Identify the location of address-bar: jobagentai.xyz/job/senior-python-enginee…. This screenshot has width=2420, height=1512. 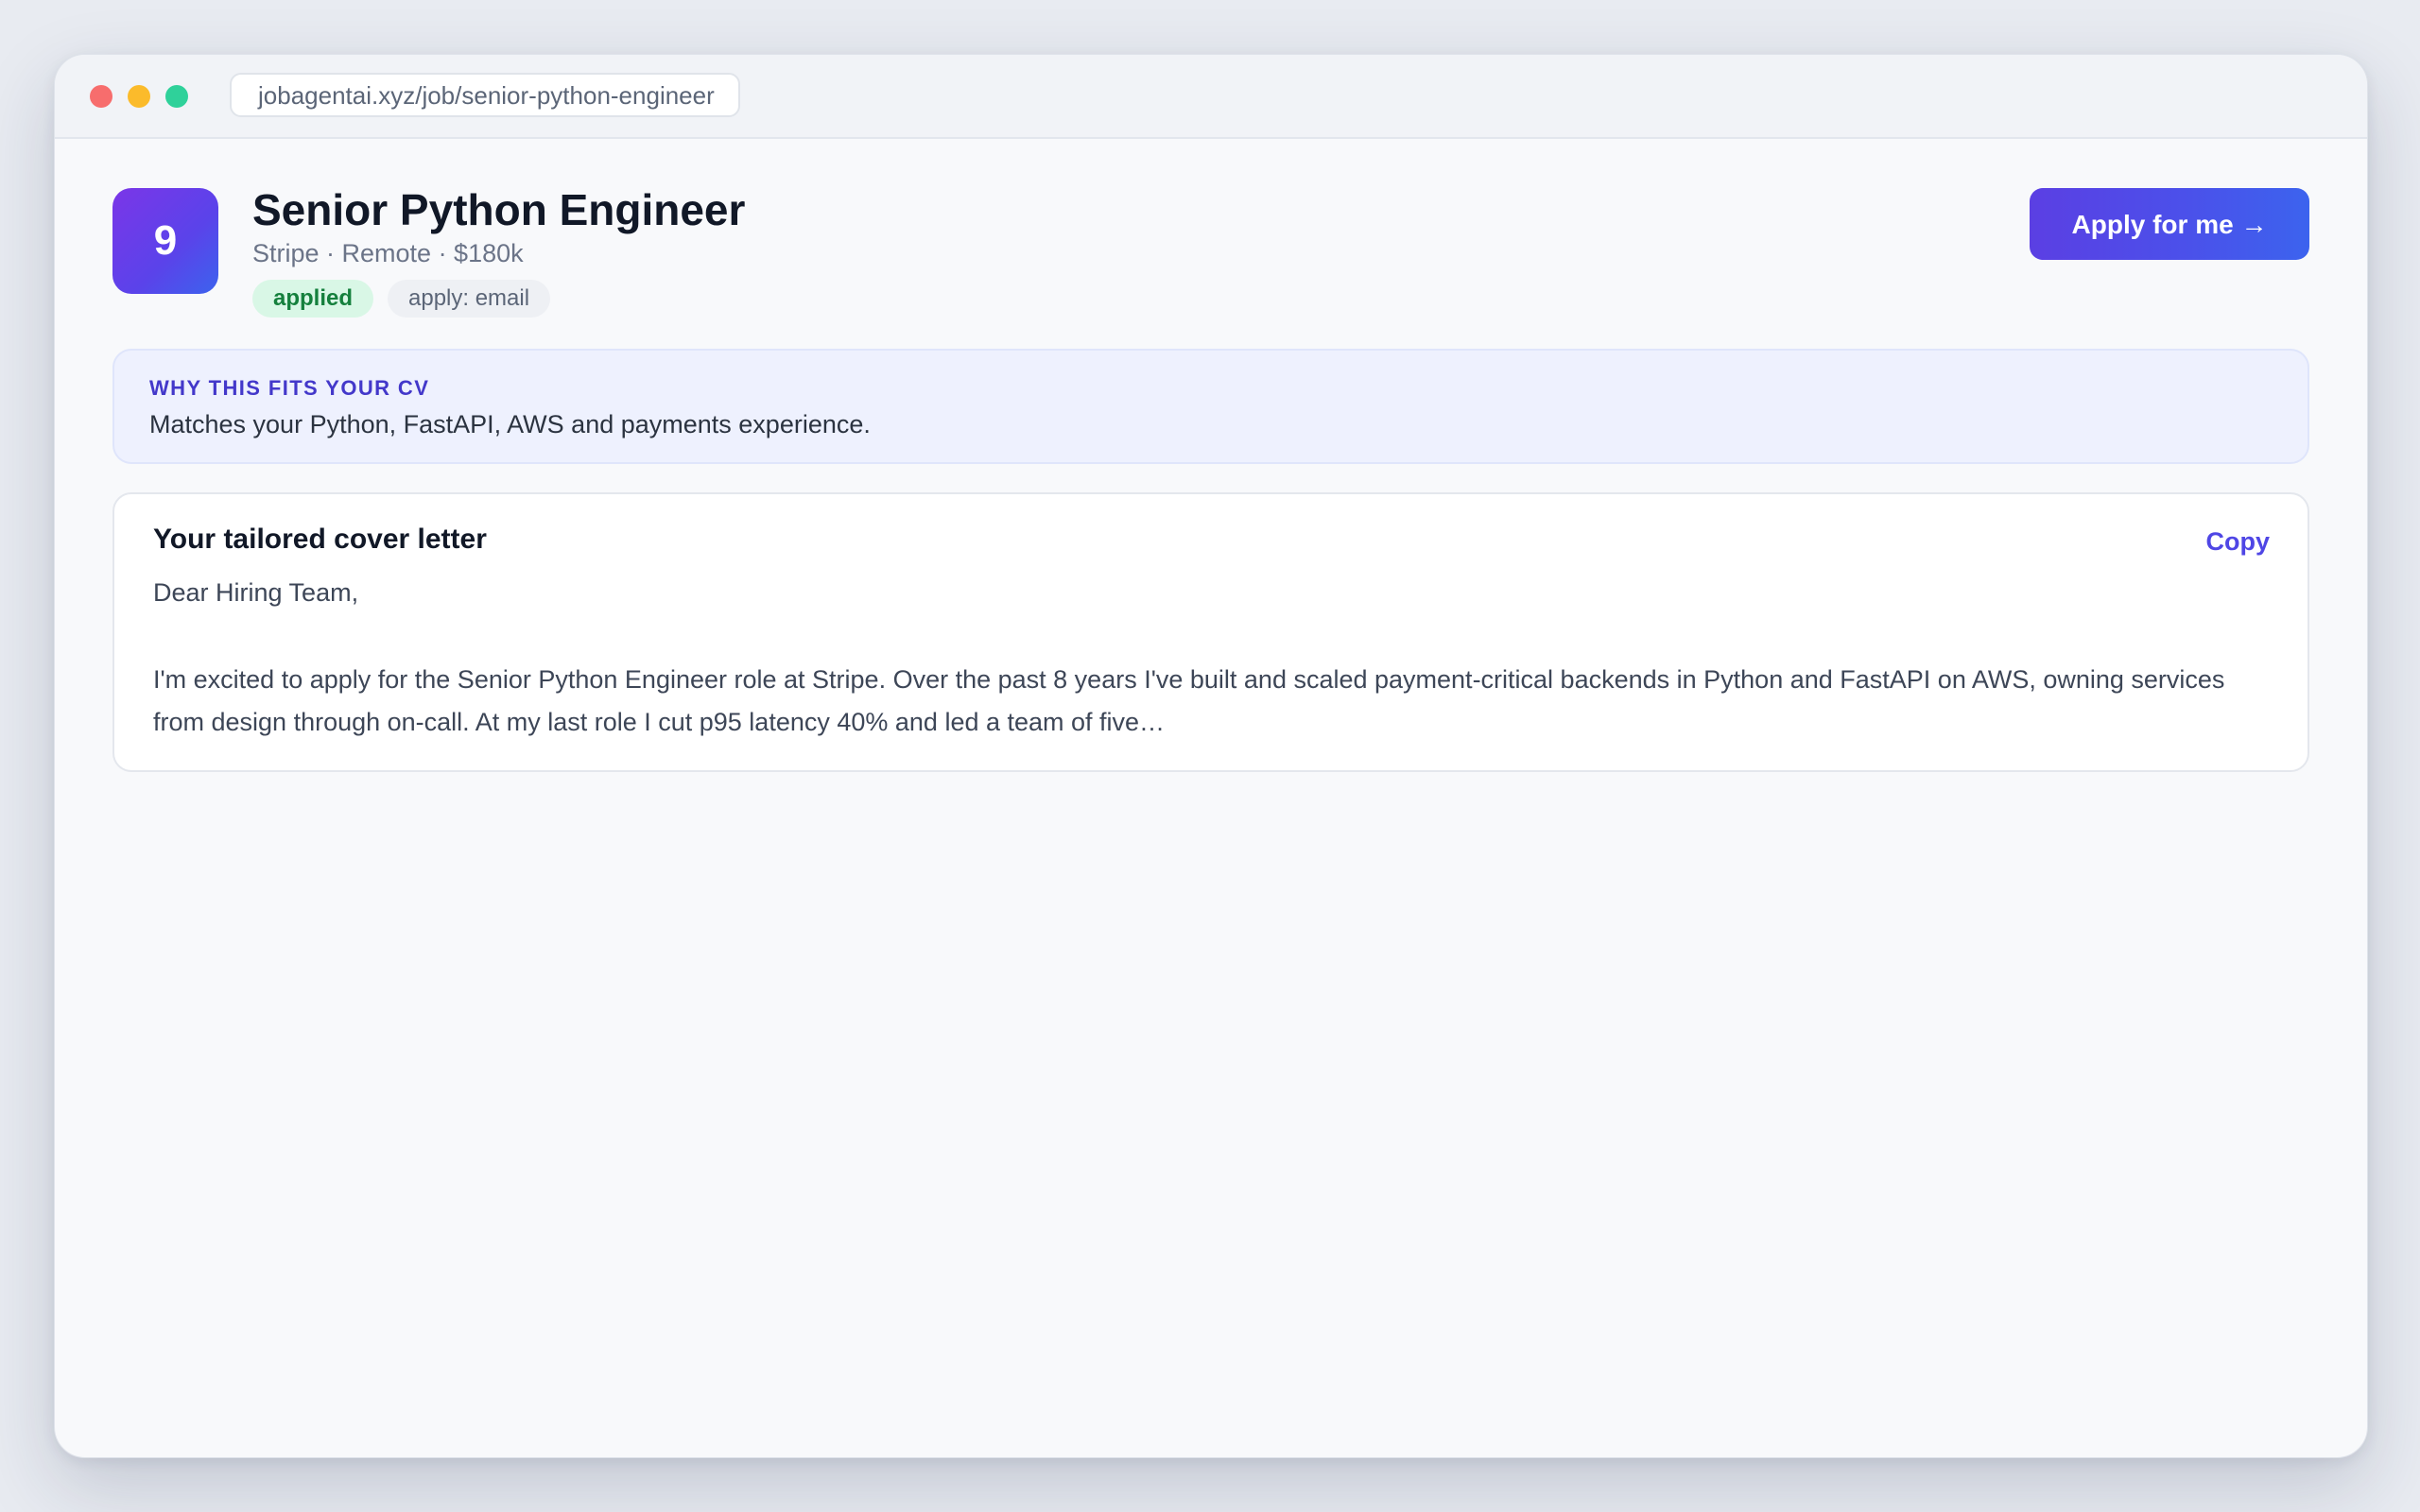
(485, 95).